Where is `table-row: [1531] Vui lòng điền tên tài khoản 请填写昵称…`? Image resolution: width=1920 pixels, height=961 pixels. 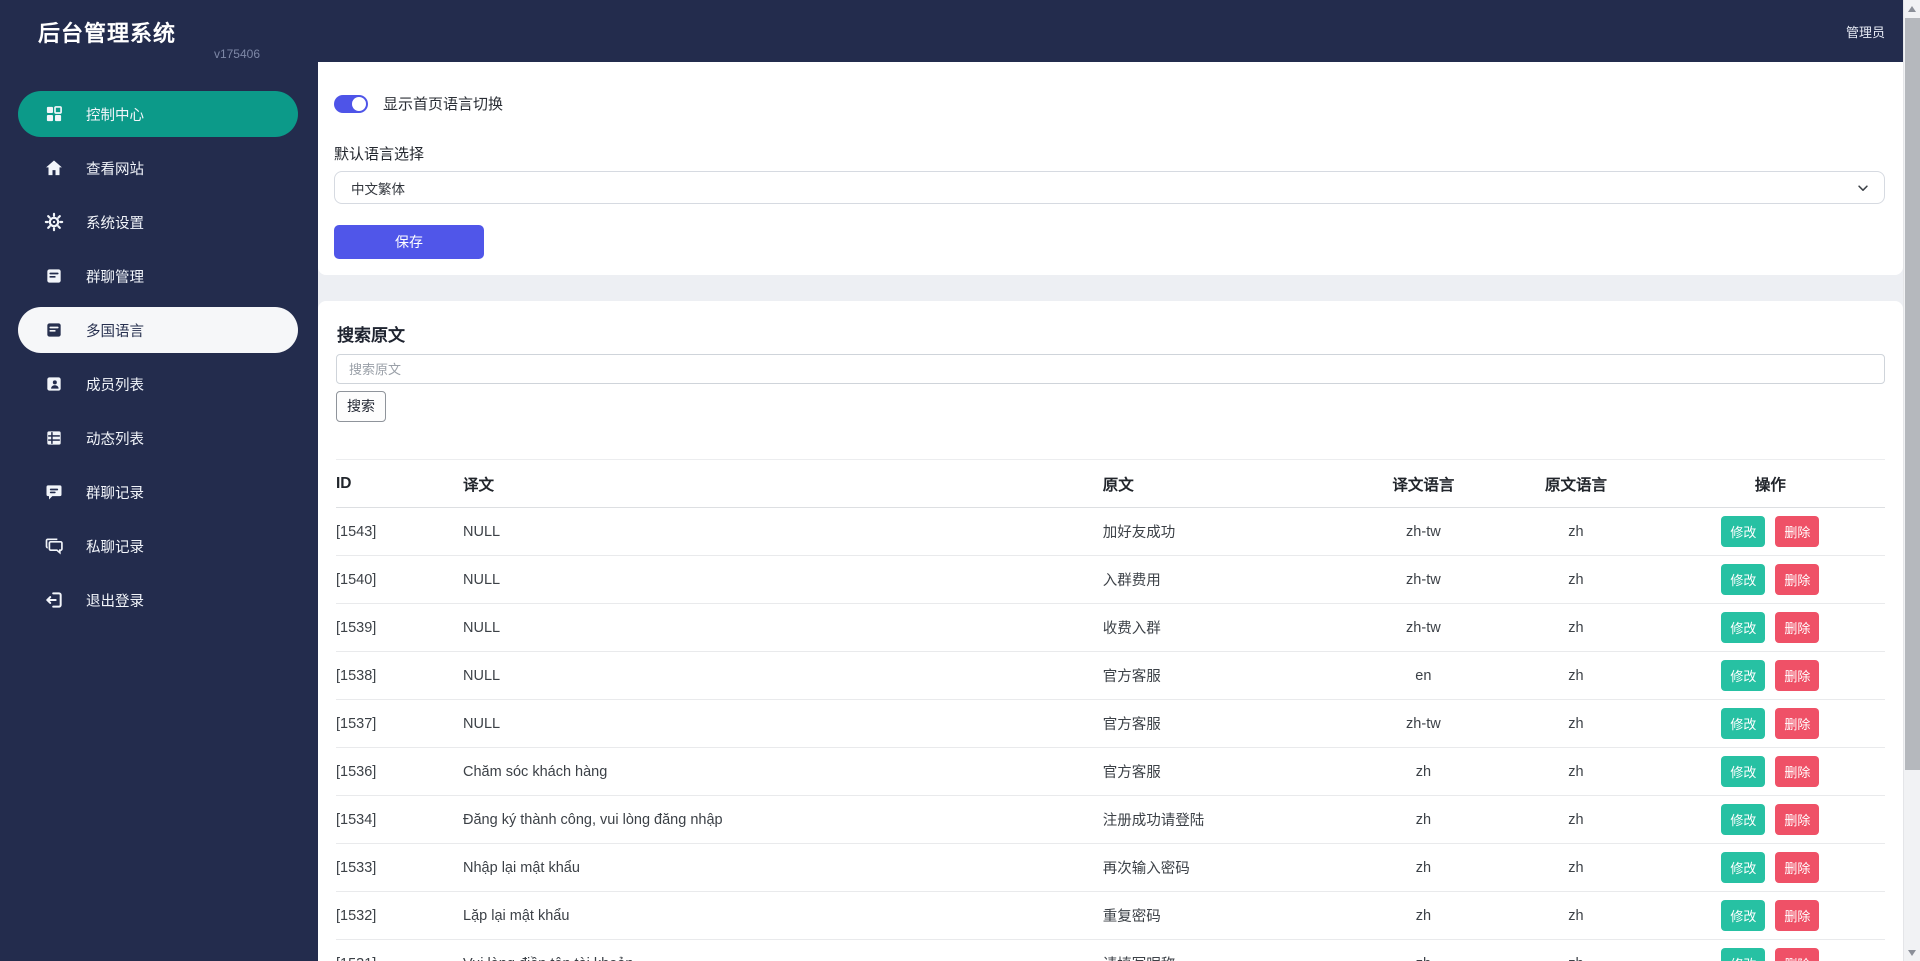
table-row: [1531] Vui lòng điền tên tài khoản 请填写昵称… is located at coordinates (1110, 950).